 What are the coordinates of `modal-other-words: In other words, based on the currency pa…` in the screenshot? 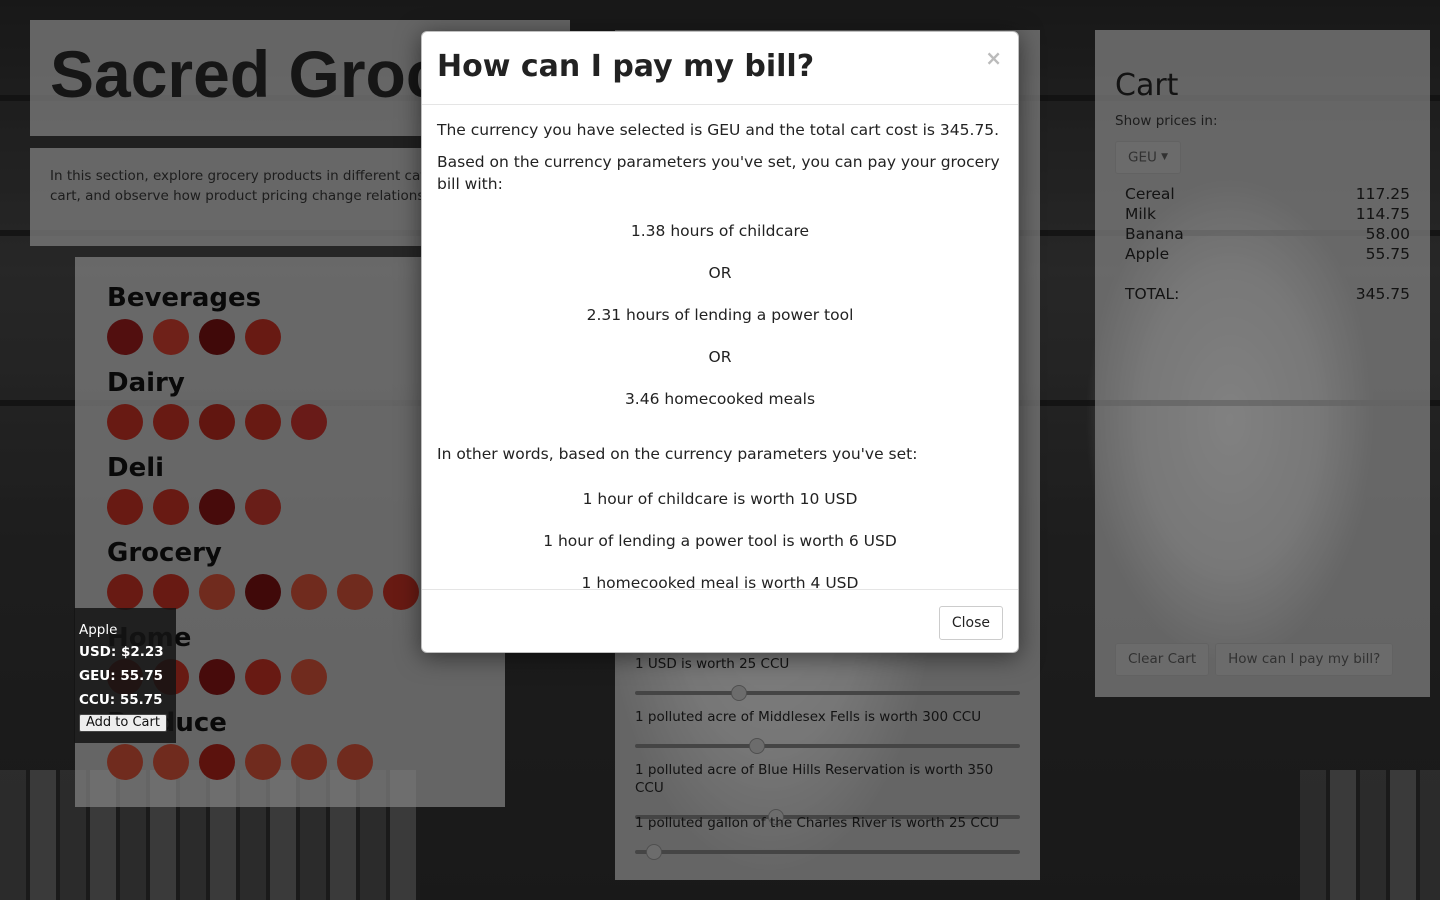 It's located at (677, 454).